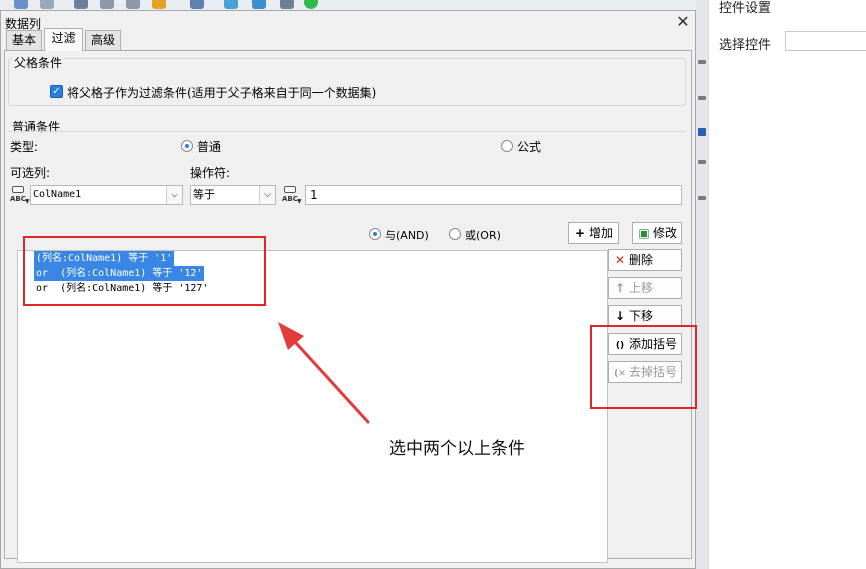 The width and height of the screenshot is (866, 569). What do you see at coordinates (620, 260) in the screenshot?
I see `delete-icon: ✕` at bounding box center [620, 260].